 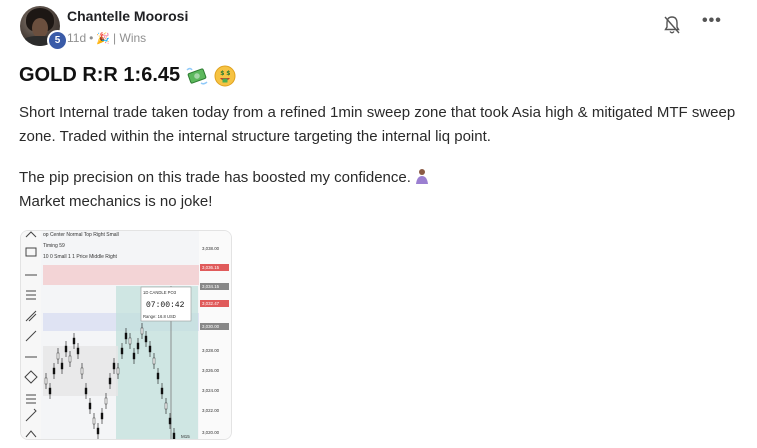 What do you see at coordinates (211, 350) in the screenshot?
I see `price-tick-label: 3,028.00` at bounding box center [211, 350].